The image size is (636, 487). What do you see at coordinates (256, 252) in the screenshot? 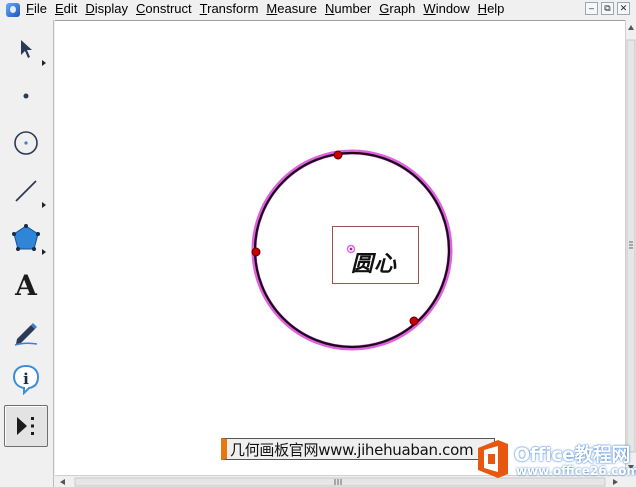
I see `circle-point-left` at bounding box center [256, 252].